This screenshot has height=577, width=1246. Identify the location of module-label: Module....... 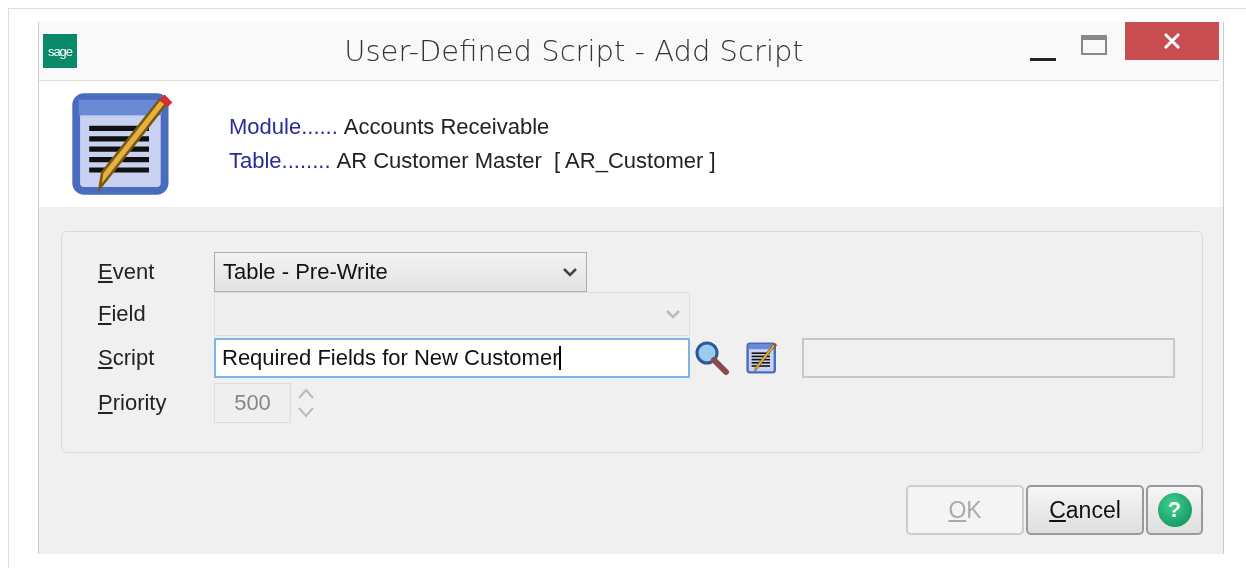
(283, 127).